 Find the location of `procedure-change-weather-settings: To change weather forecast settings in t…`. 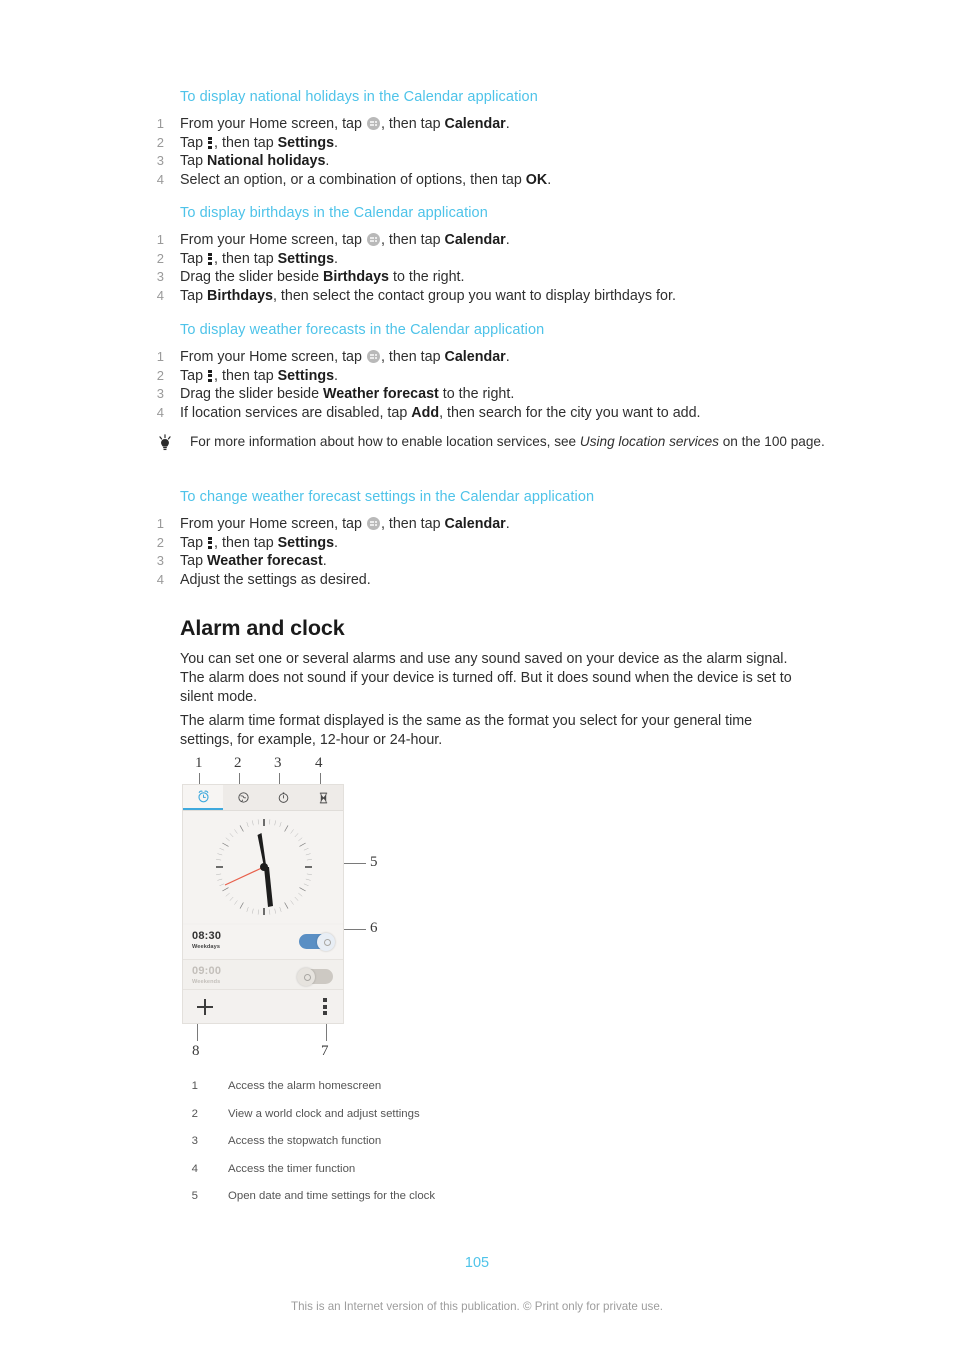

procedure-change-weather-settings: To change weather forecast settings in t… is located at coordinates (486, 538).